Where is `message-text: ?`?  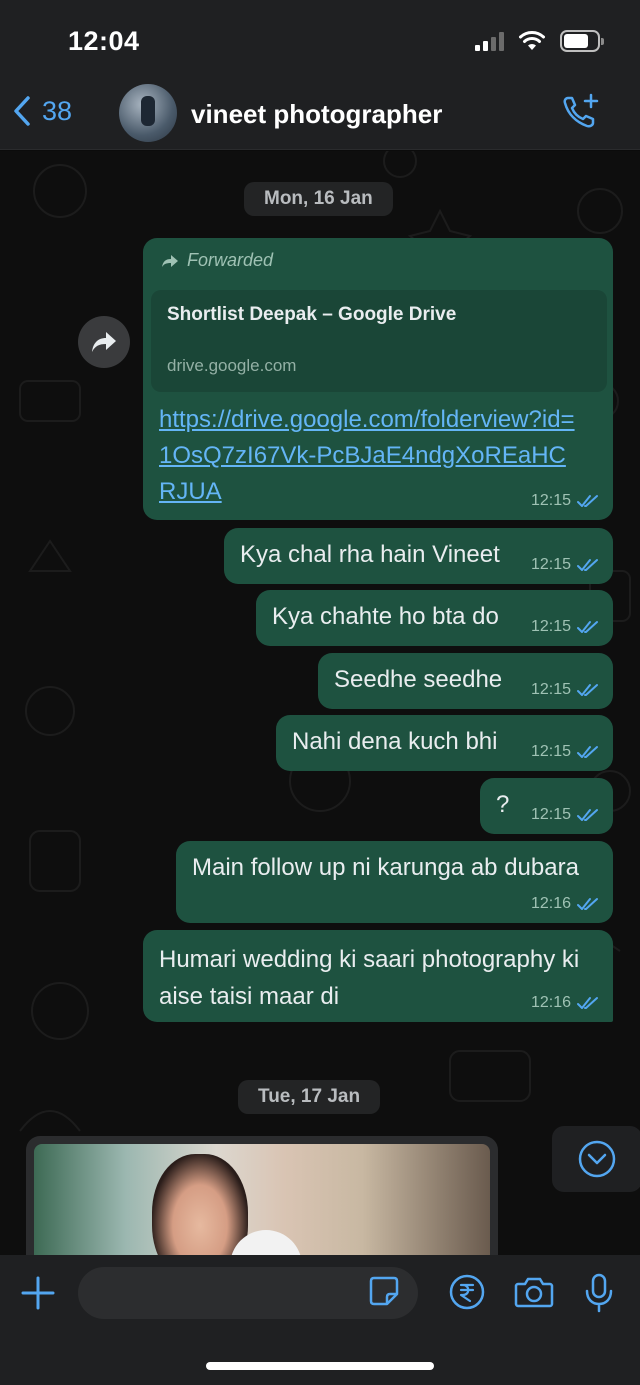 message-text: ? is located at coordinates (503, 804).